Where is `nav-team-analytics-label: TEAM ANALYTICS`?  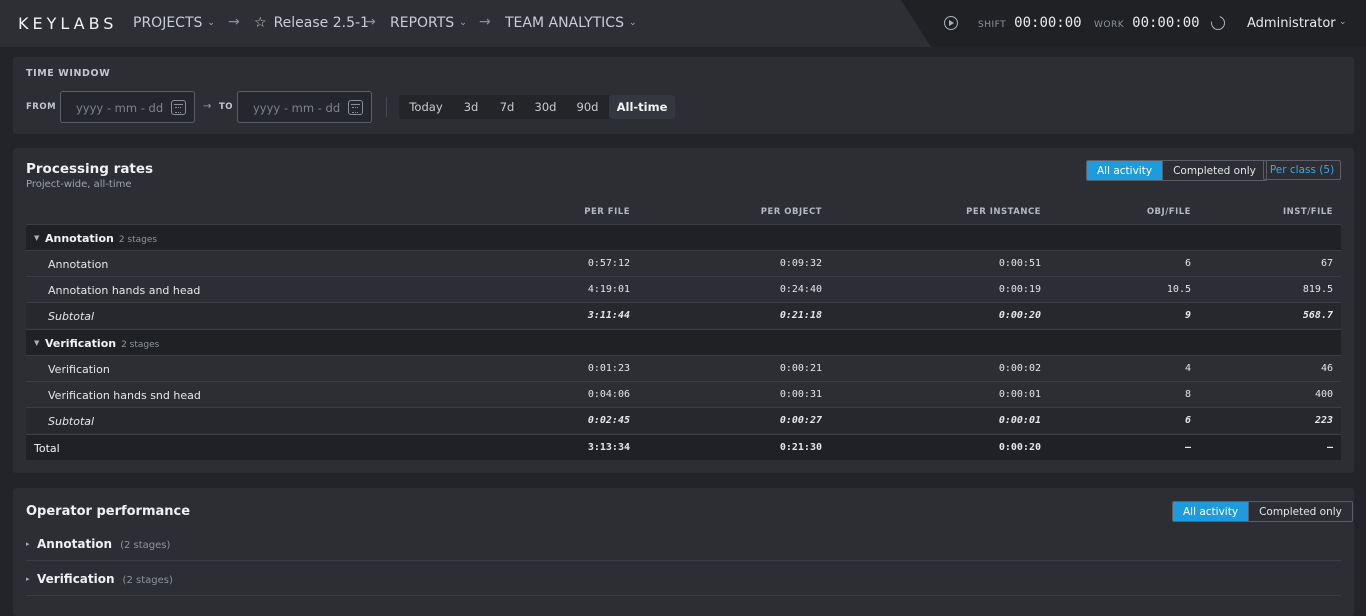
nav-team-analytics-label: TEAM ANALYTICS is located at coordinates (564, 23).